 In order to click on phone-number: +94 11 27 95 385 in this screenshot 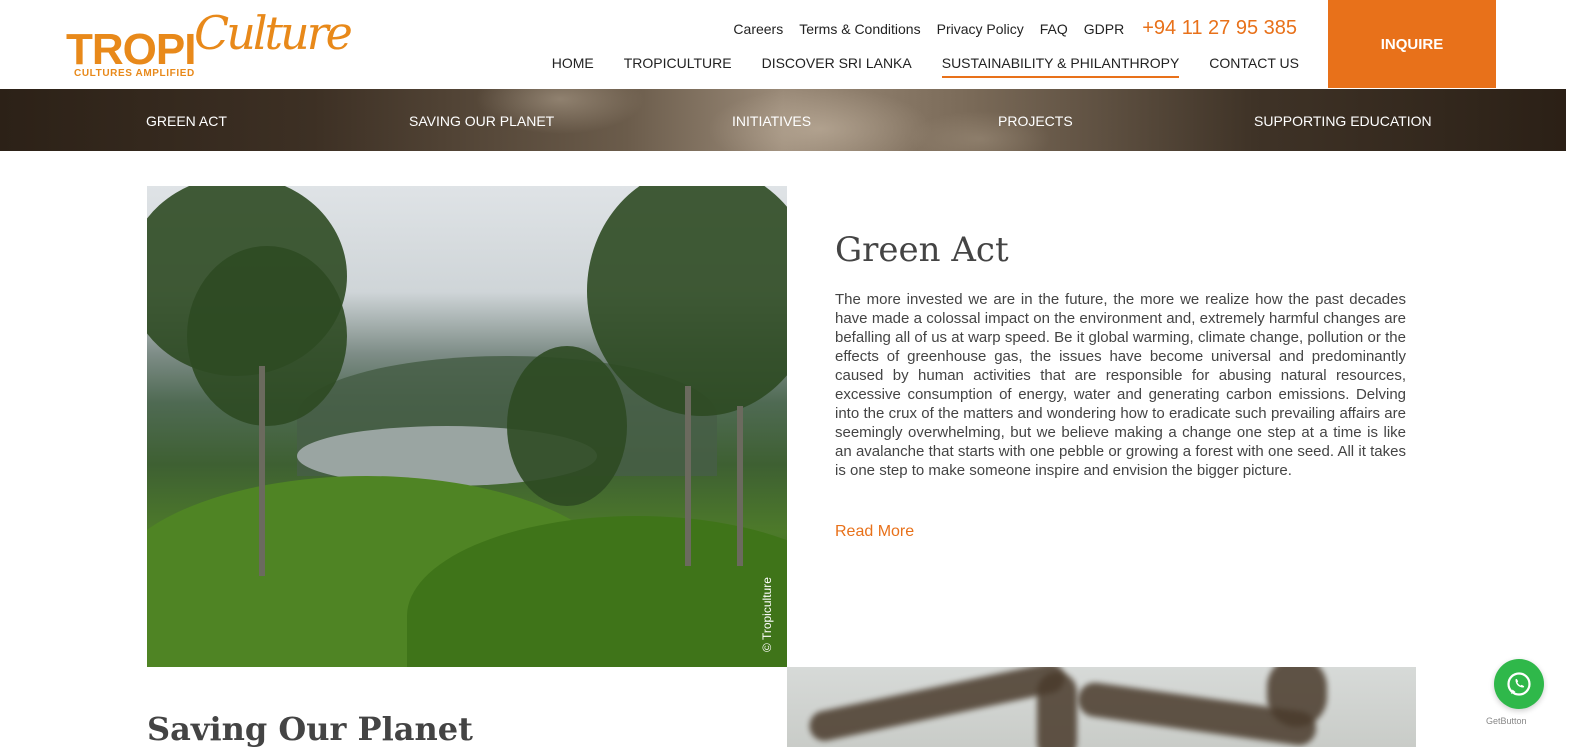, I will do `click(1219, 28)`.